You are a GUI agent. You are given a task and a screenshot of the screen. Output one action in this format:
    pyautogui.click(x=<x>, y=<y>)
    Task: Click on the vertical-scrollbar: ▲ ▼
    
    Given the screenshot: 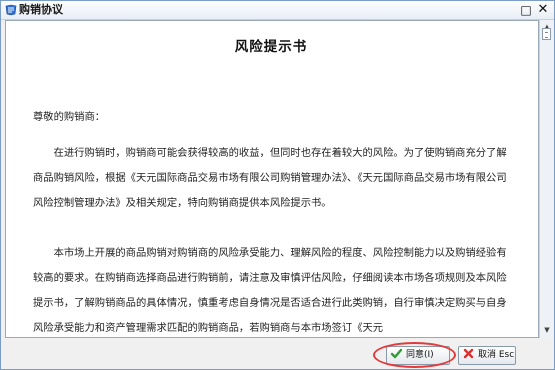 What is the action you would take?
    pyautogui.click(x=546, y=179)
    